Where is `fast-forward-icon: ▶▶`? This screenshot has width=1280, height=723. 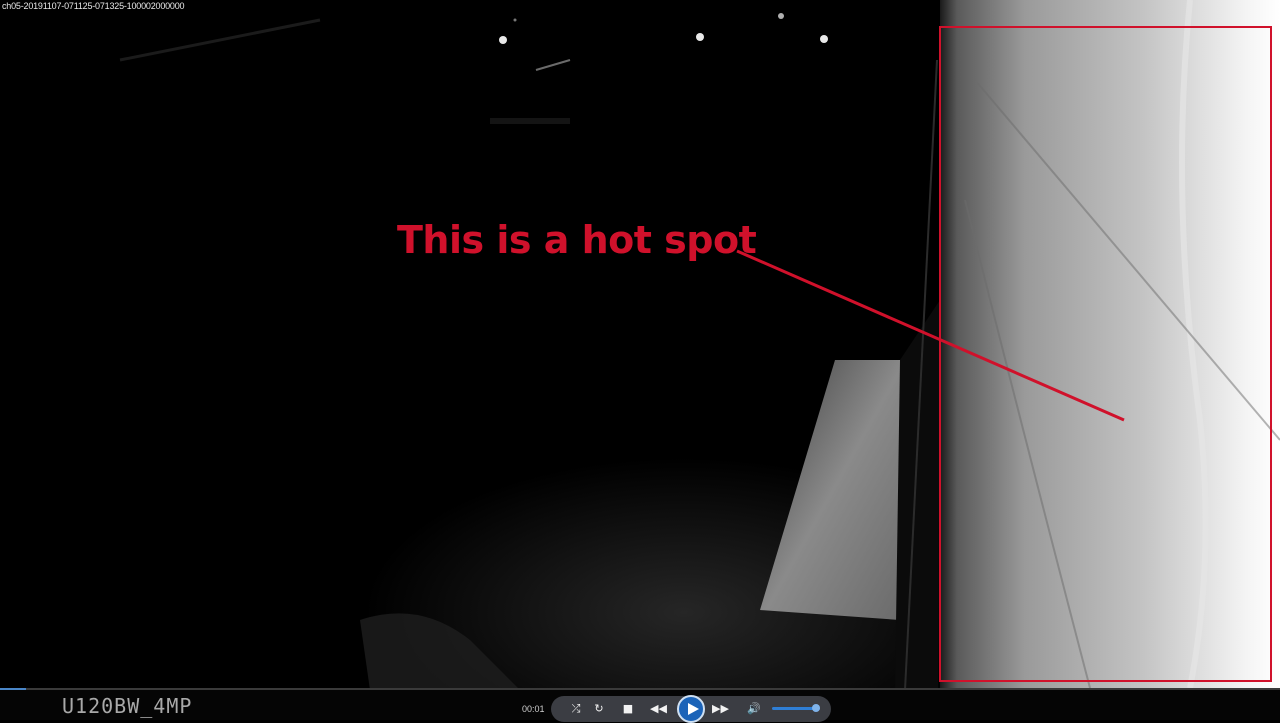 fast-forward-icon: ▶▶ is located at coordinates (720, 709).